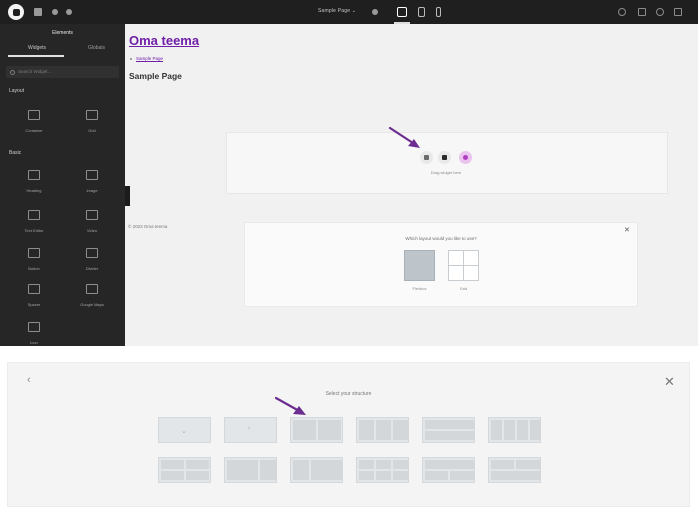  What do you see at coordinates (419, 265) in the screenshot?
I see `layout-option-flexbox` at bounding box center [419, 265].